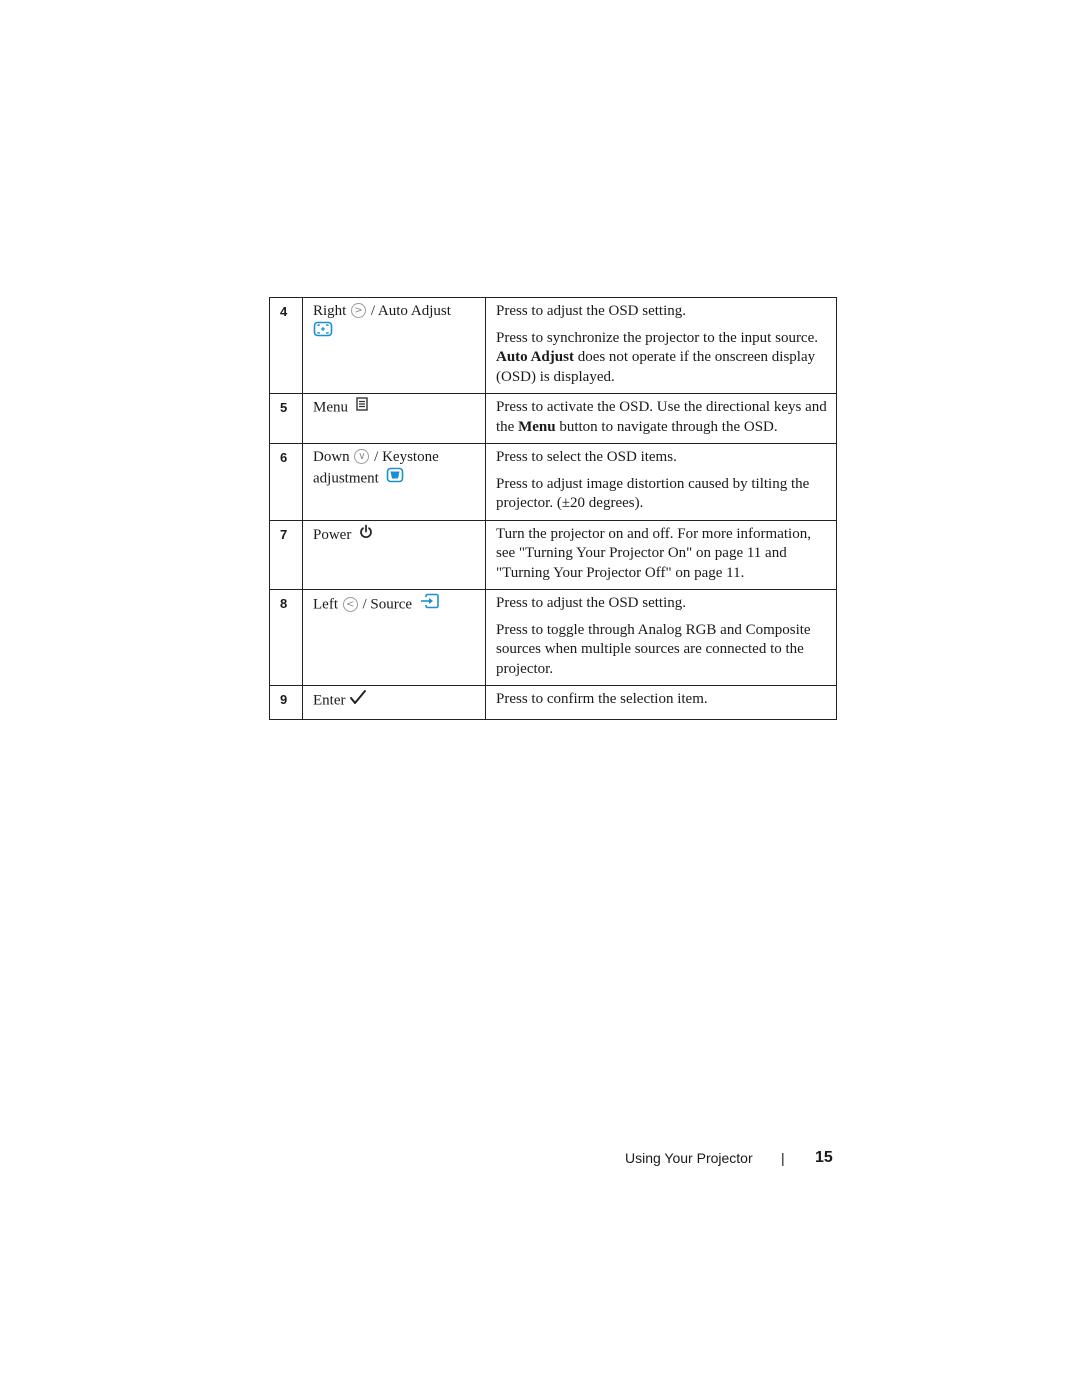 The height and width of the screenshot is (1397, 1080). Describe the element at coordinates (331, 457) in the screenshot. I see `button-name: Down` at that location.